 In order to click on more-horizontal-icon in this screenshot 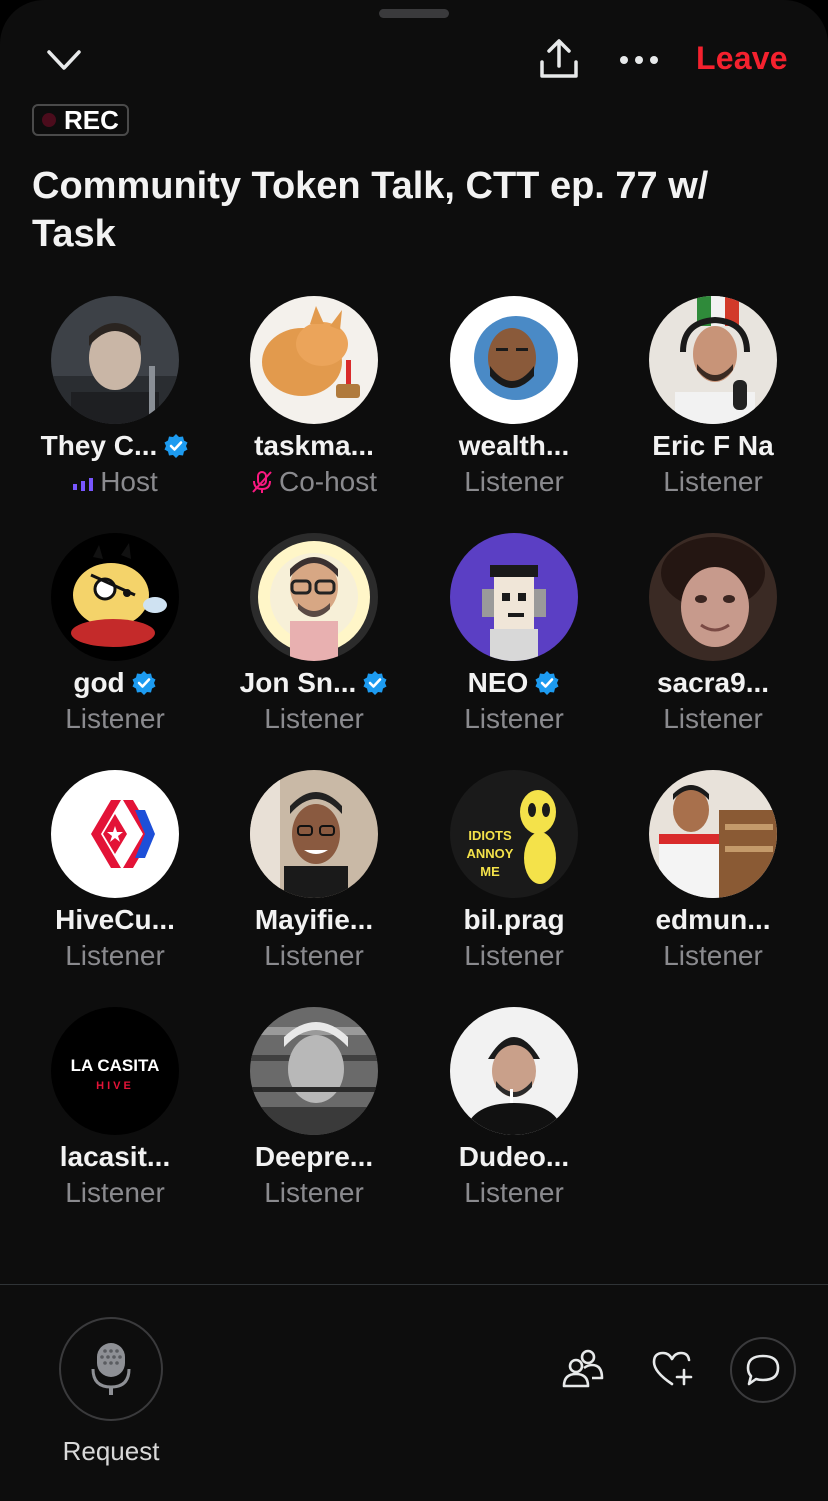, I will do `click(639, 60)`.